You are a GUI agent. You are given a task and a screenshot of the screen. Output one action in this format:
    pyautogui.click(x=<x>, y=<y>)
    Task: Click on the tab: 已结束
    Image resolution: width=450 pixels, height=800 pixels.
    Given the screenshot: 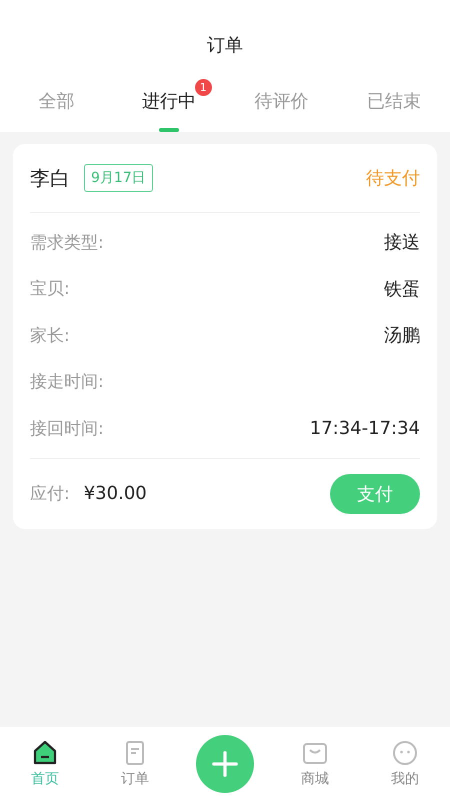 What is the action you would take?
    pyautogui.click(x=394, y=101)
    